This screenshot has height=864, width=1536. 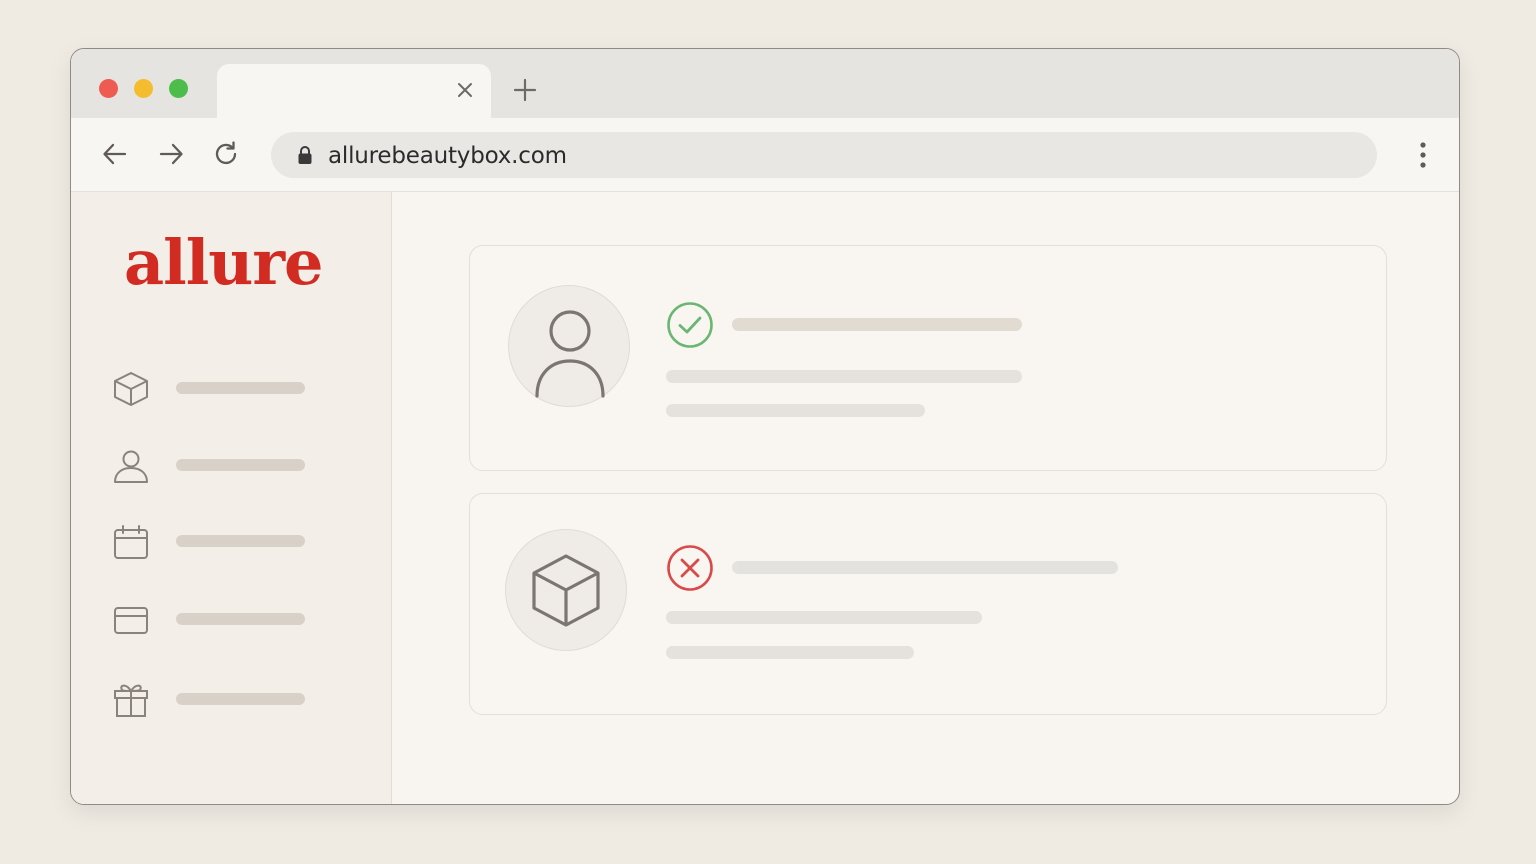 I want to click on check-circle-icon, so click(x=690, y=325).